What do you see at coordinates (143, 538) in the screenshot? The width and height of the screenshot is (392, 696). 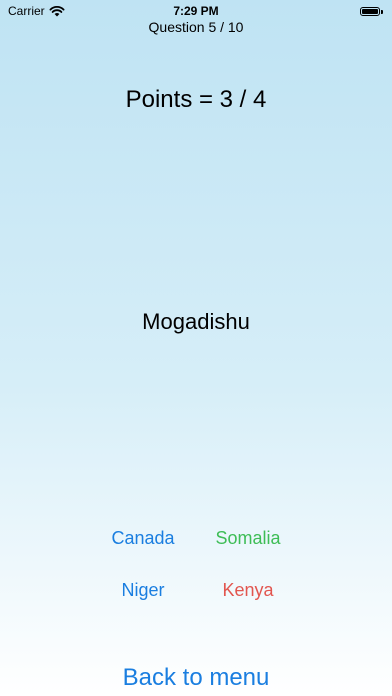 I see `answer-button-canada: Canada` at bounding box center [143, 538].